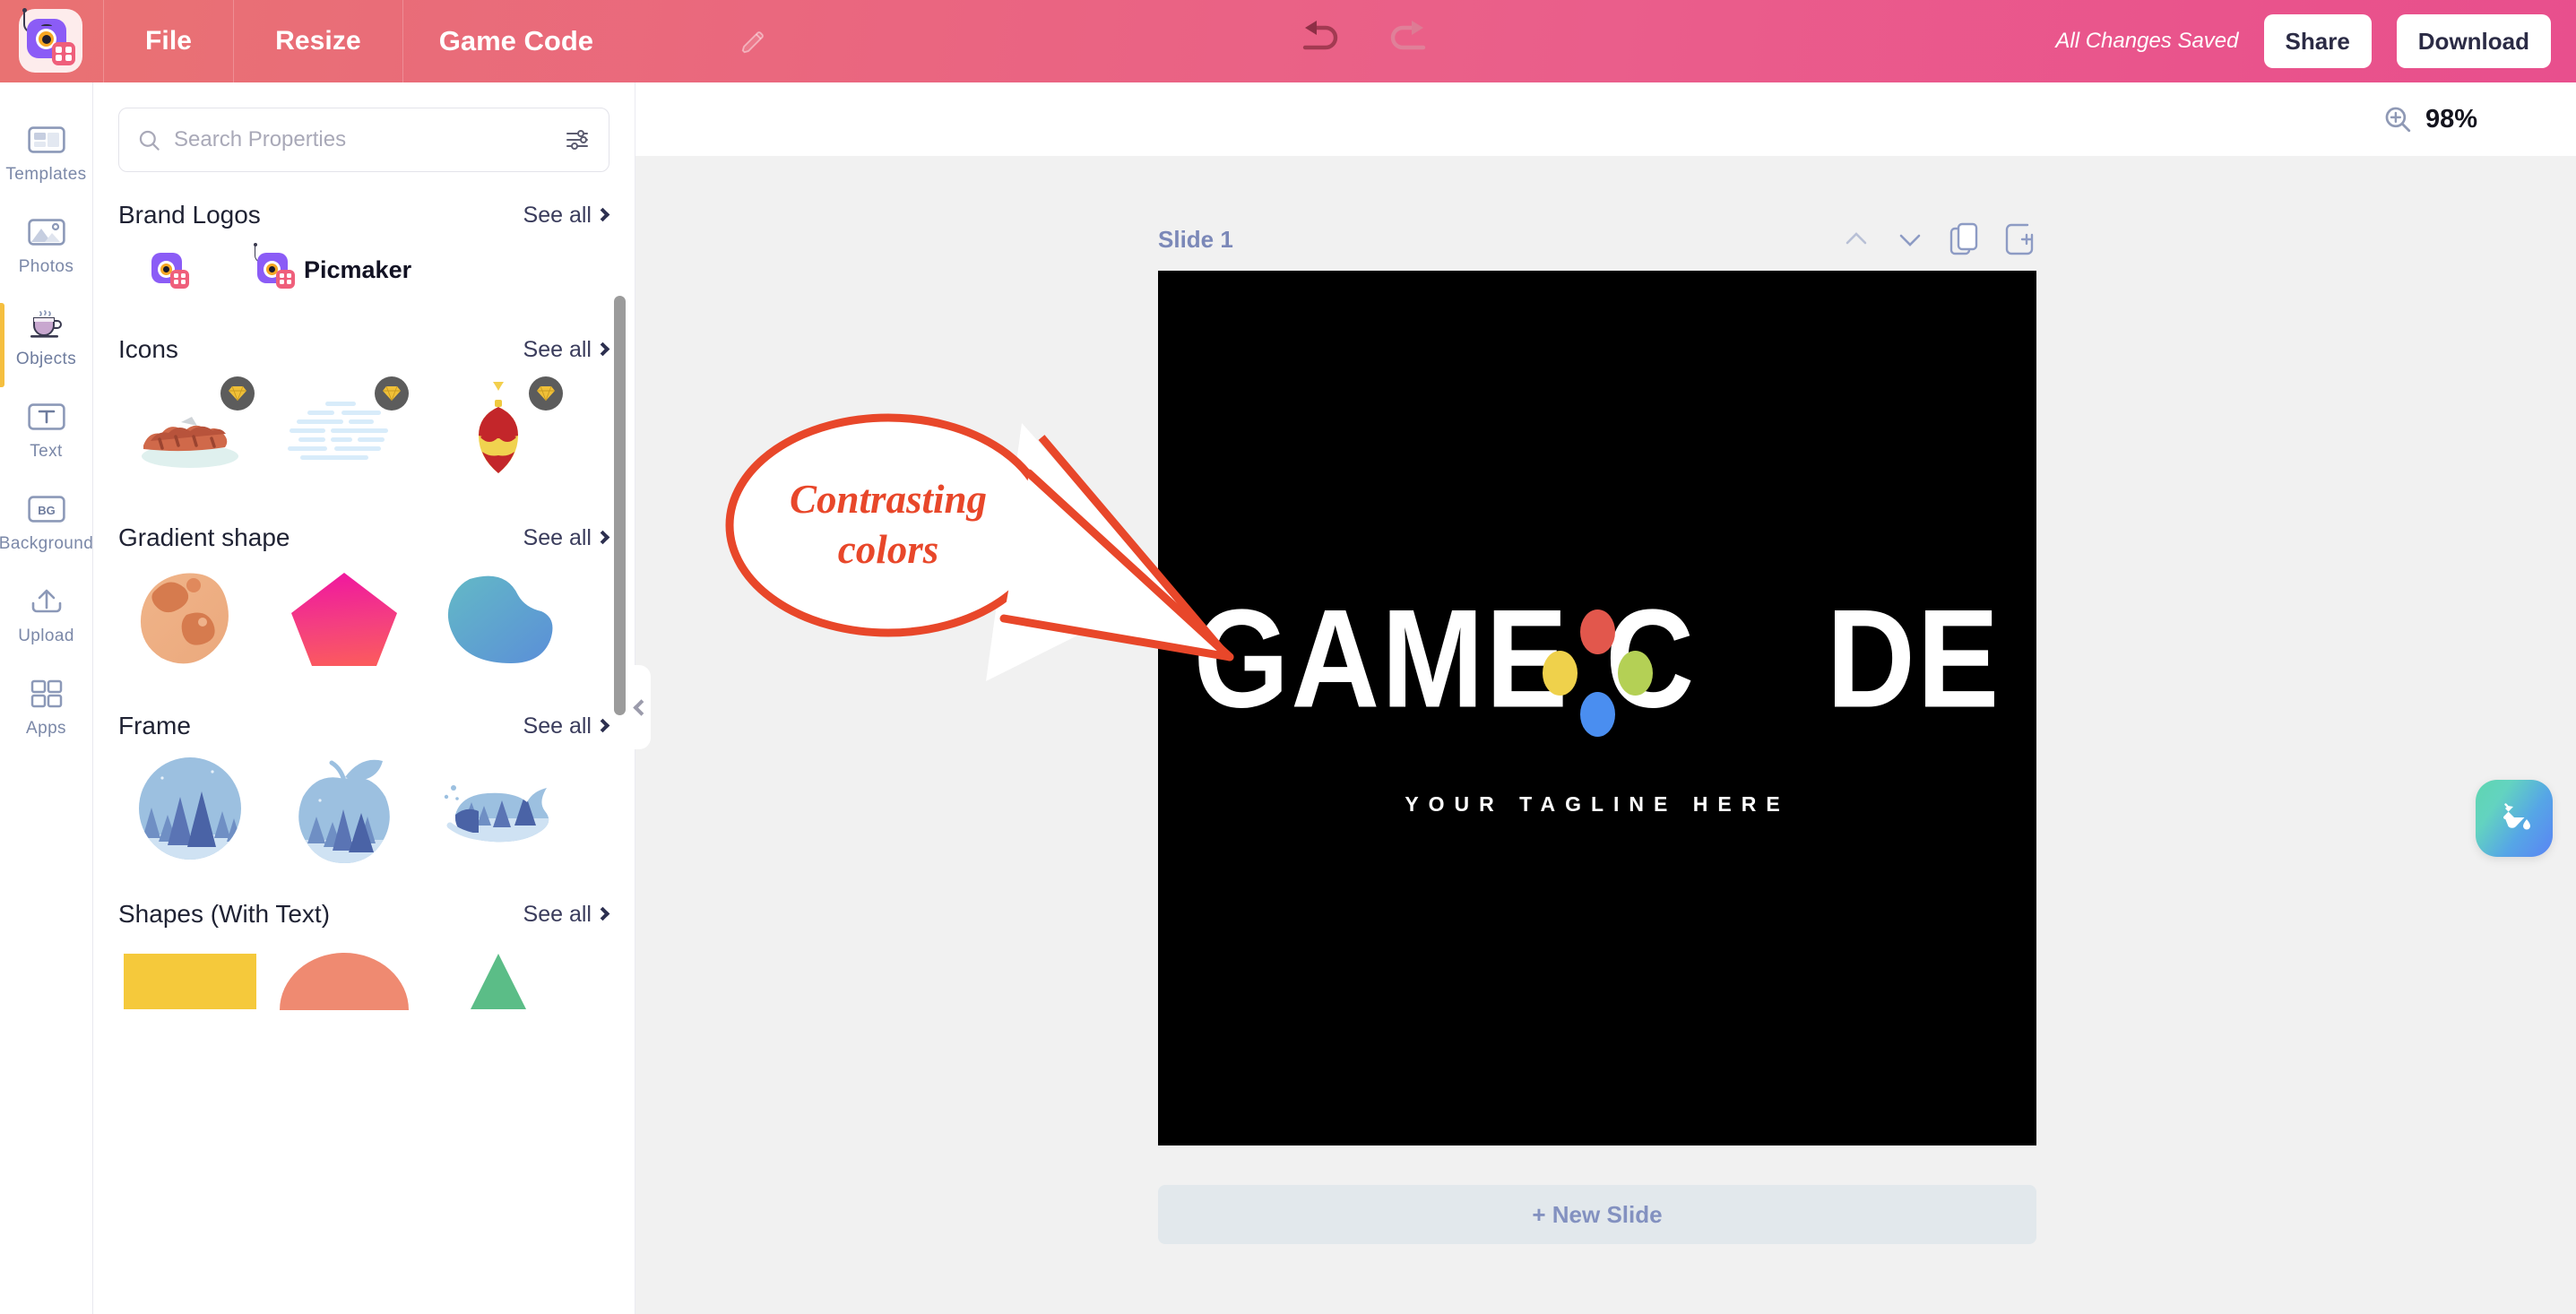 Image resolution: width=2576 pixels, height=1314 pixels. I want to click on frame-apple-forest, so click(344, 808).